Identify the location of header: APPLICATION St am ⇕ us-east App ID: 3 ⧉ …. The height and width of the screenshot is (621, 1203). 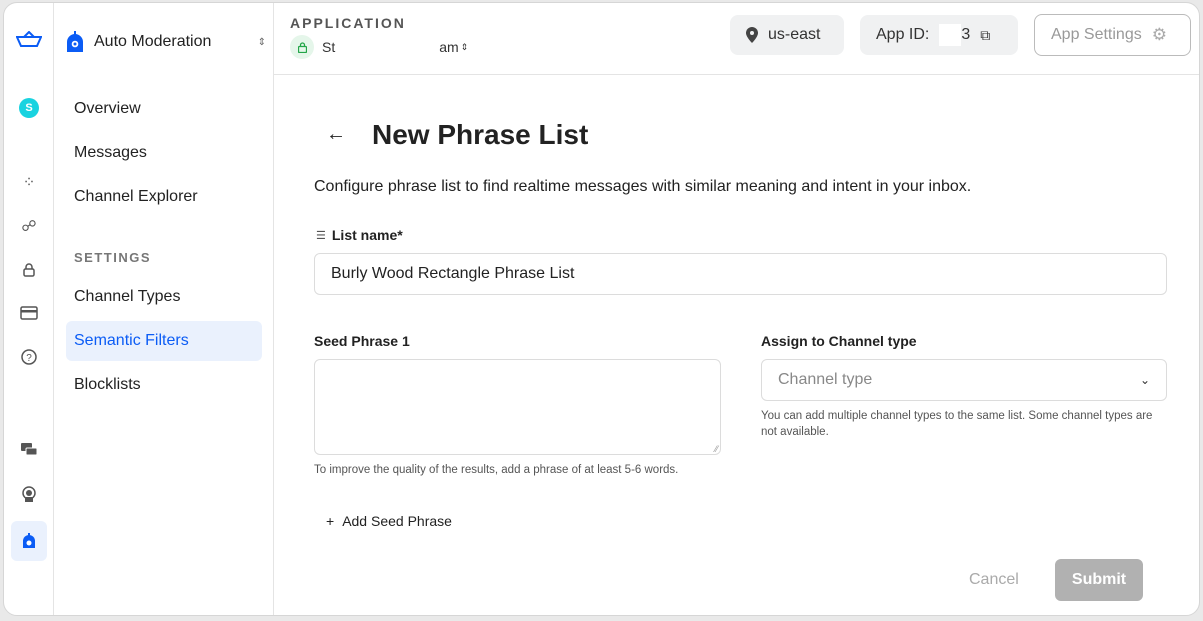
(736, 39).